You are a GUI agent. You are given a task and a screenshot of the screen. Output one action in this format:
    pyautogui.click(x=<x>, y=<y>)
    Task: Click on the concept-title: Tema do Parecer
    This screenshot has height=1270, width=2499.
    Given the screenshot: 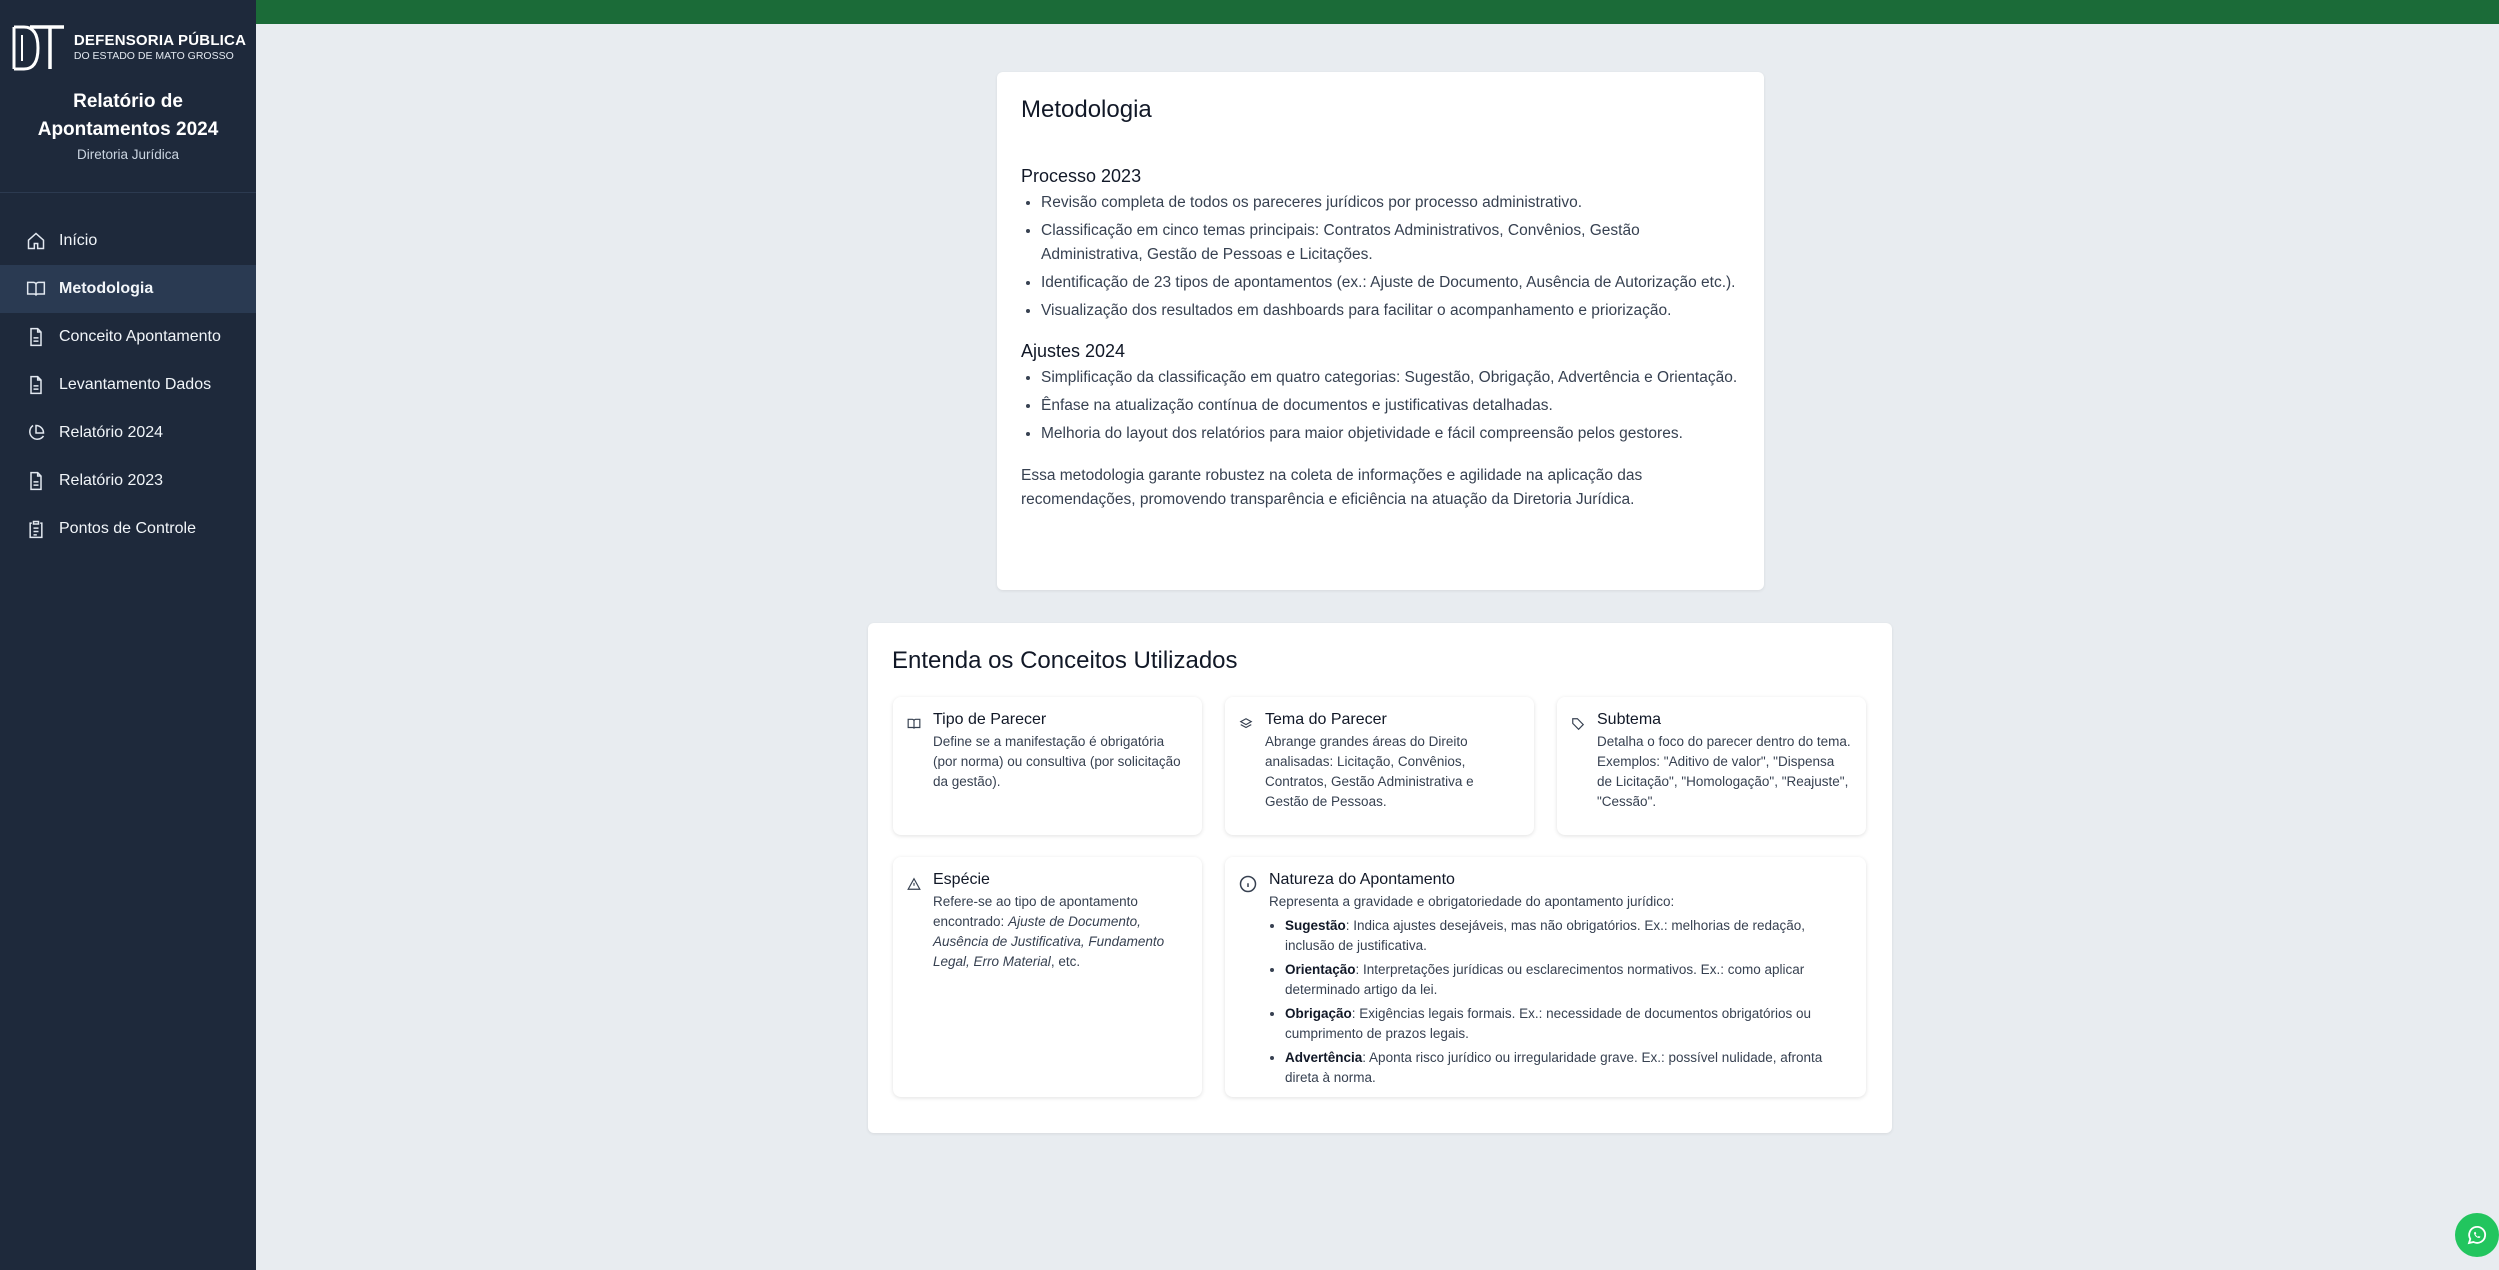 What is the action you would take?
    pyautogui.click(x=1326, y=719)
    